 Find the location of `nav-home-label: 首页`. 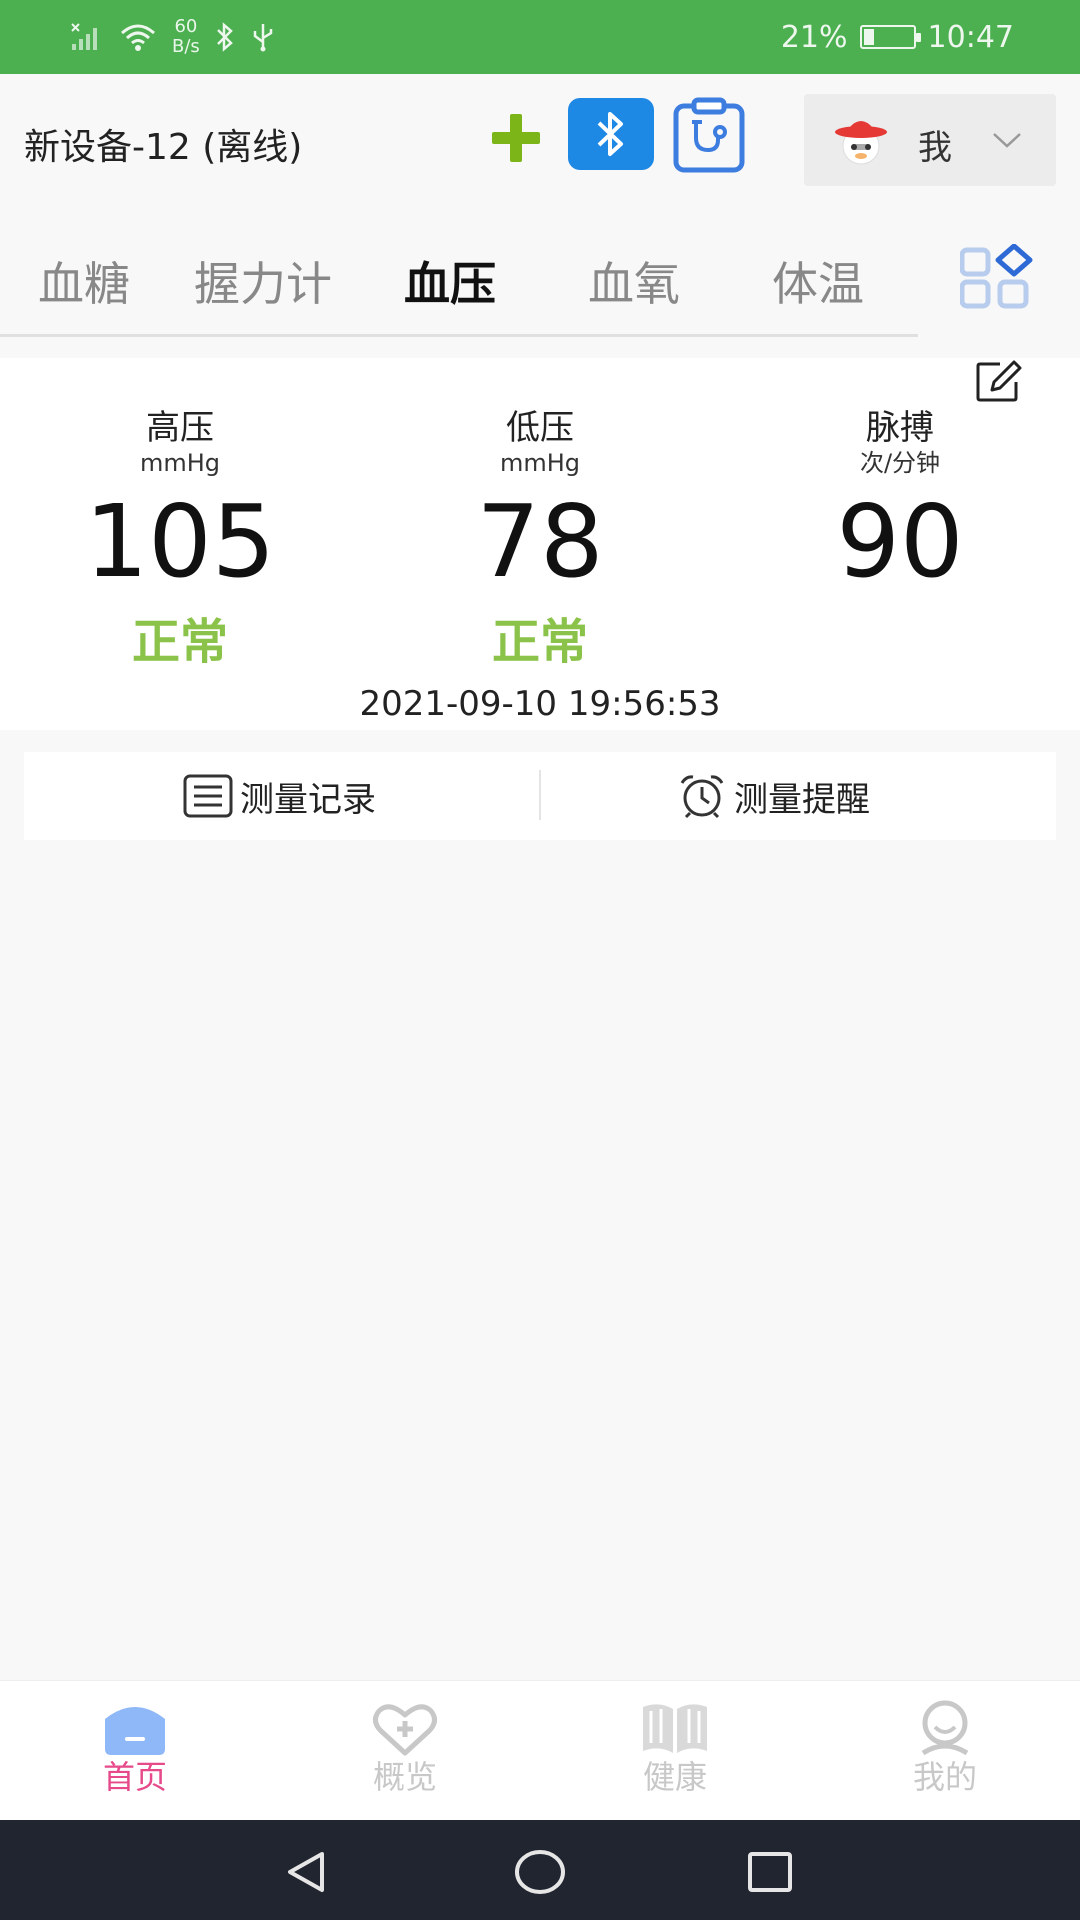

nav-home-label: 首页 is located at coordinates (134, 1777).